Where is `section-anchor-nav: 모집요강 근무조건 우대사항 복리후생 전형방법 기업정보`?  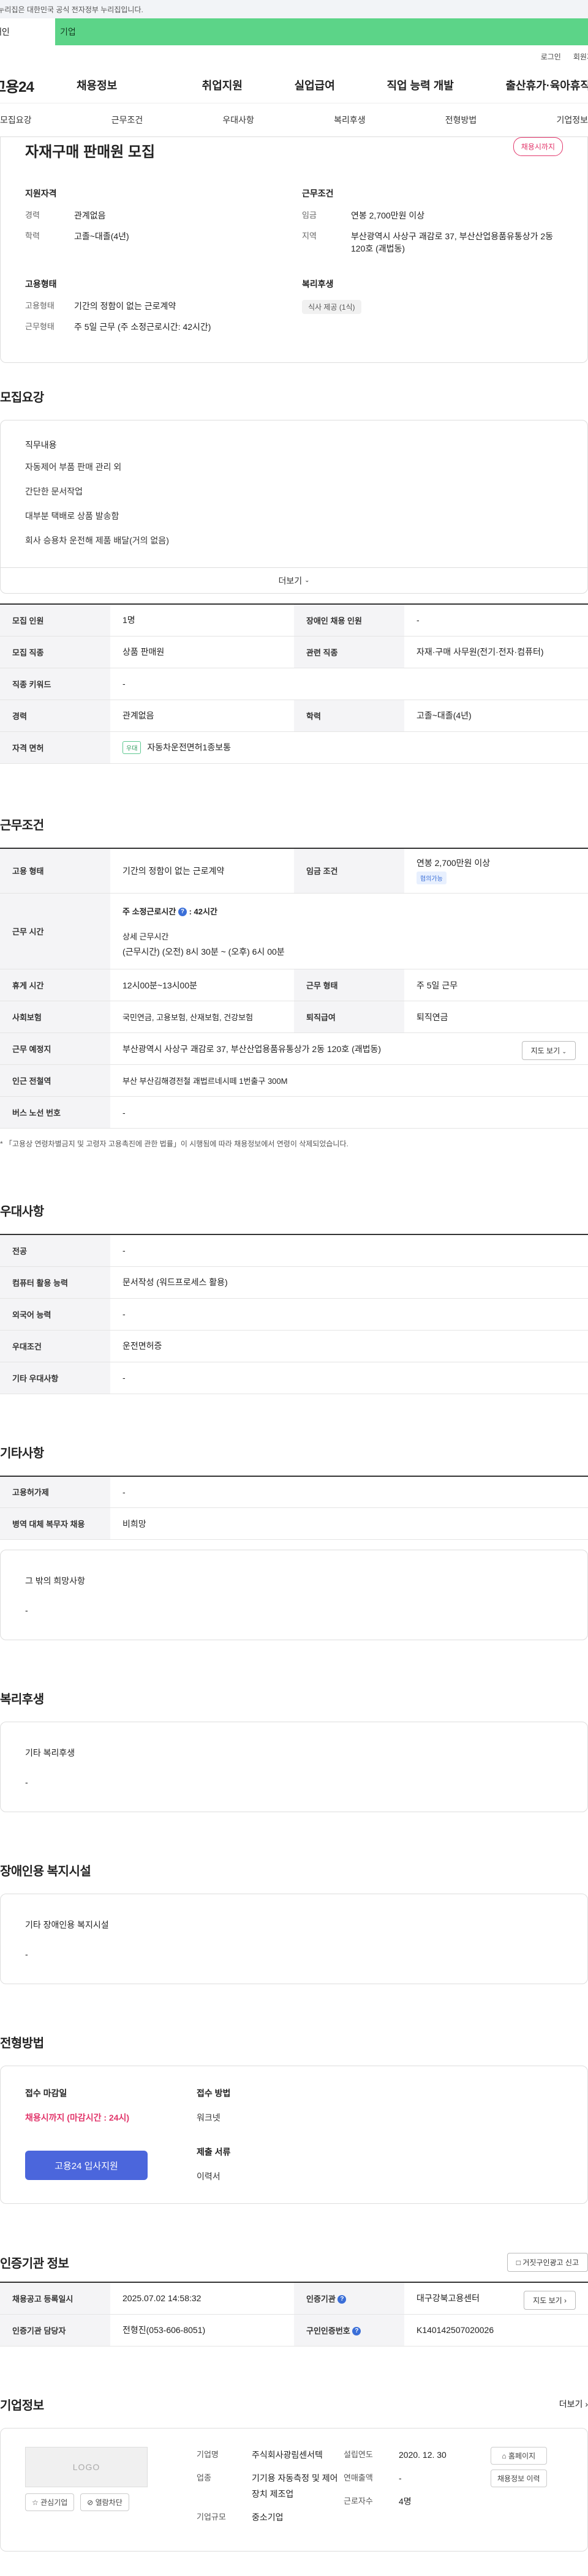
section-anchor-nav: 모집요강 근무조건 우대사항 복리후생 전형방법 기업정보 is located at coordinates (294, 120).